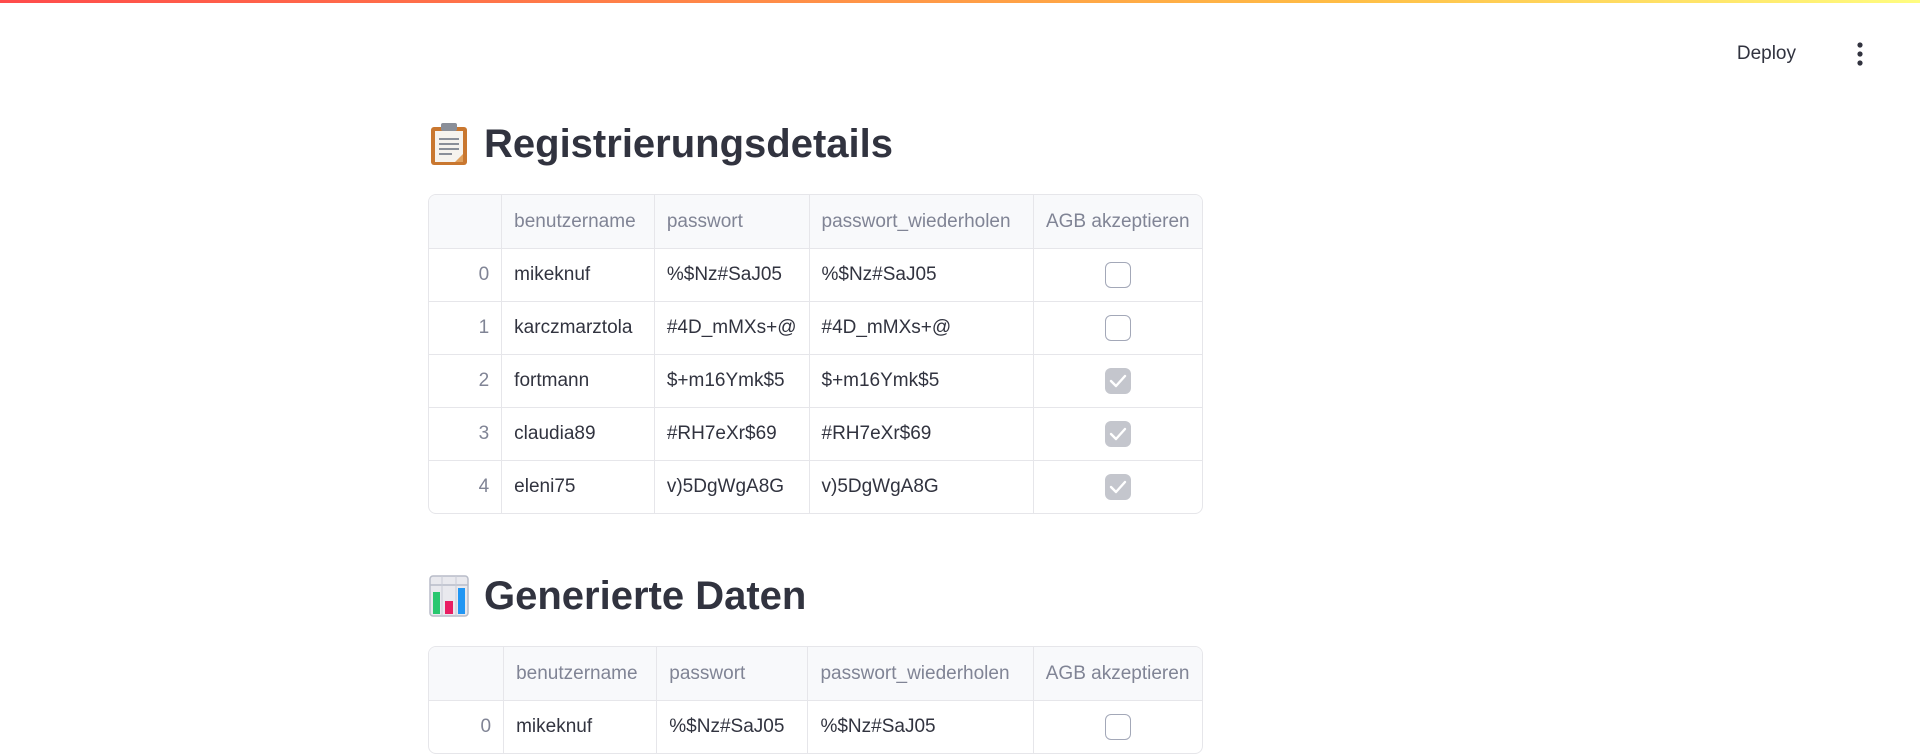 The width and height of the screenshot is (1920, 754). What do you see at coordinates (732, 328) in the screenshot?
I see `cell-passwort: #4D_mMXs+@` at bounding box center [732, 328].